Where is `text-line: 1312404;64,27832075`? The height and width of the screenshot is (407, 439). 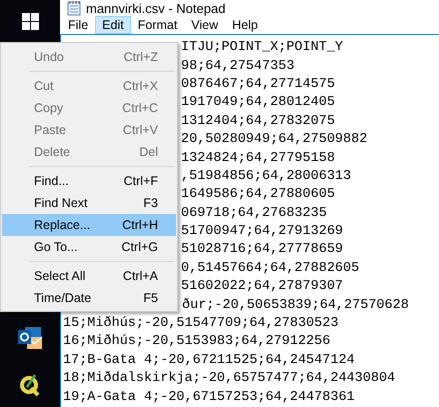
text-line: 1312404;64,27832075 is located at coordinates (258, 121).